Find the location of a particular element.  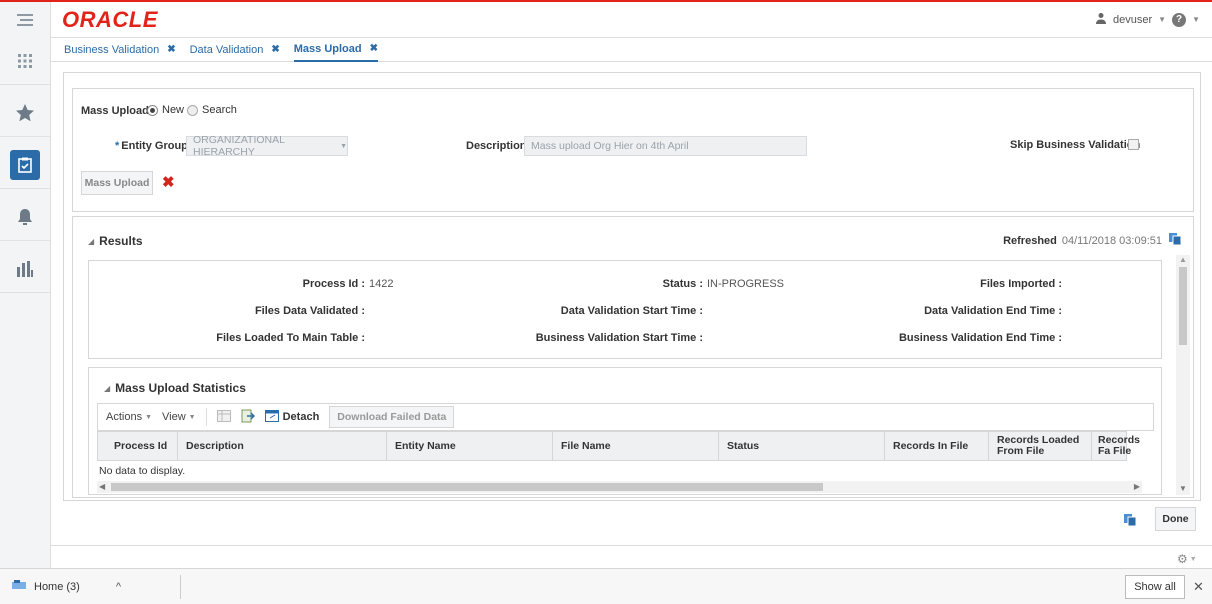

statistics-header: ◢ Mass Upload Statistics is located at coordinates (175, 388).